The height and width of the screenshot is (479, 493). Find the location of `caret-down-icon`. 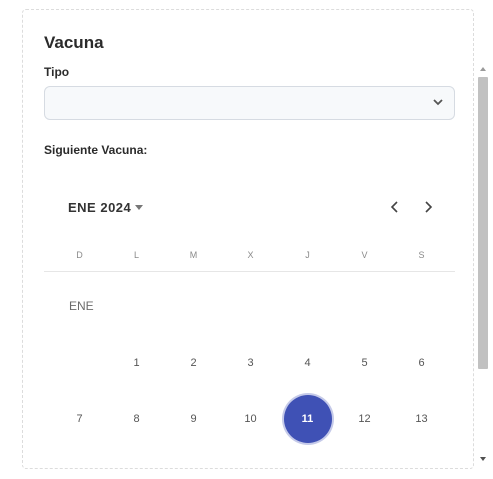

caret-down-icon is located at coordinates (139, 207).